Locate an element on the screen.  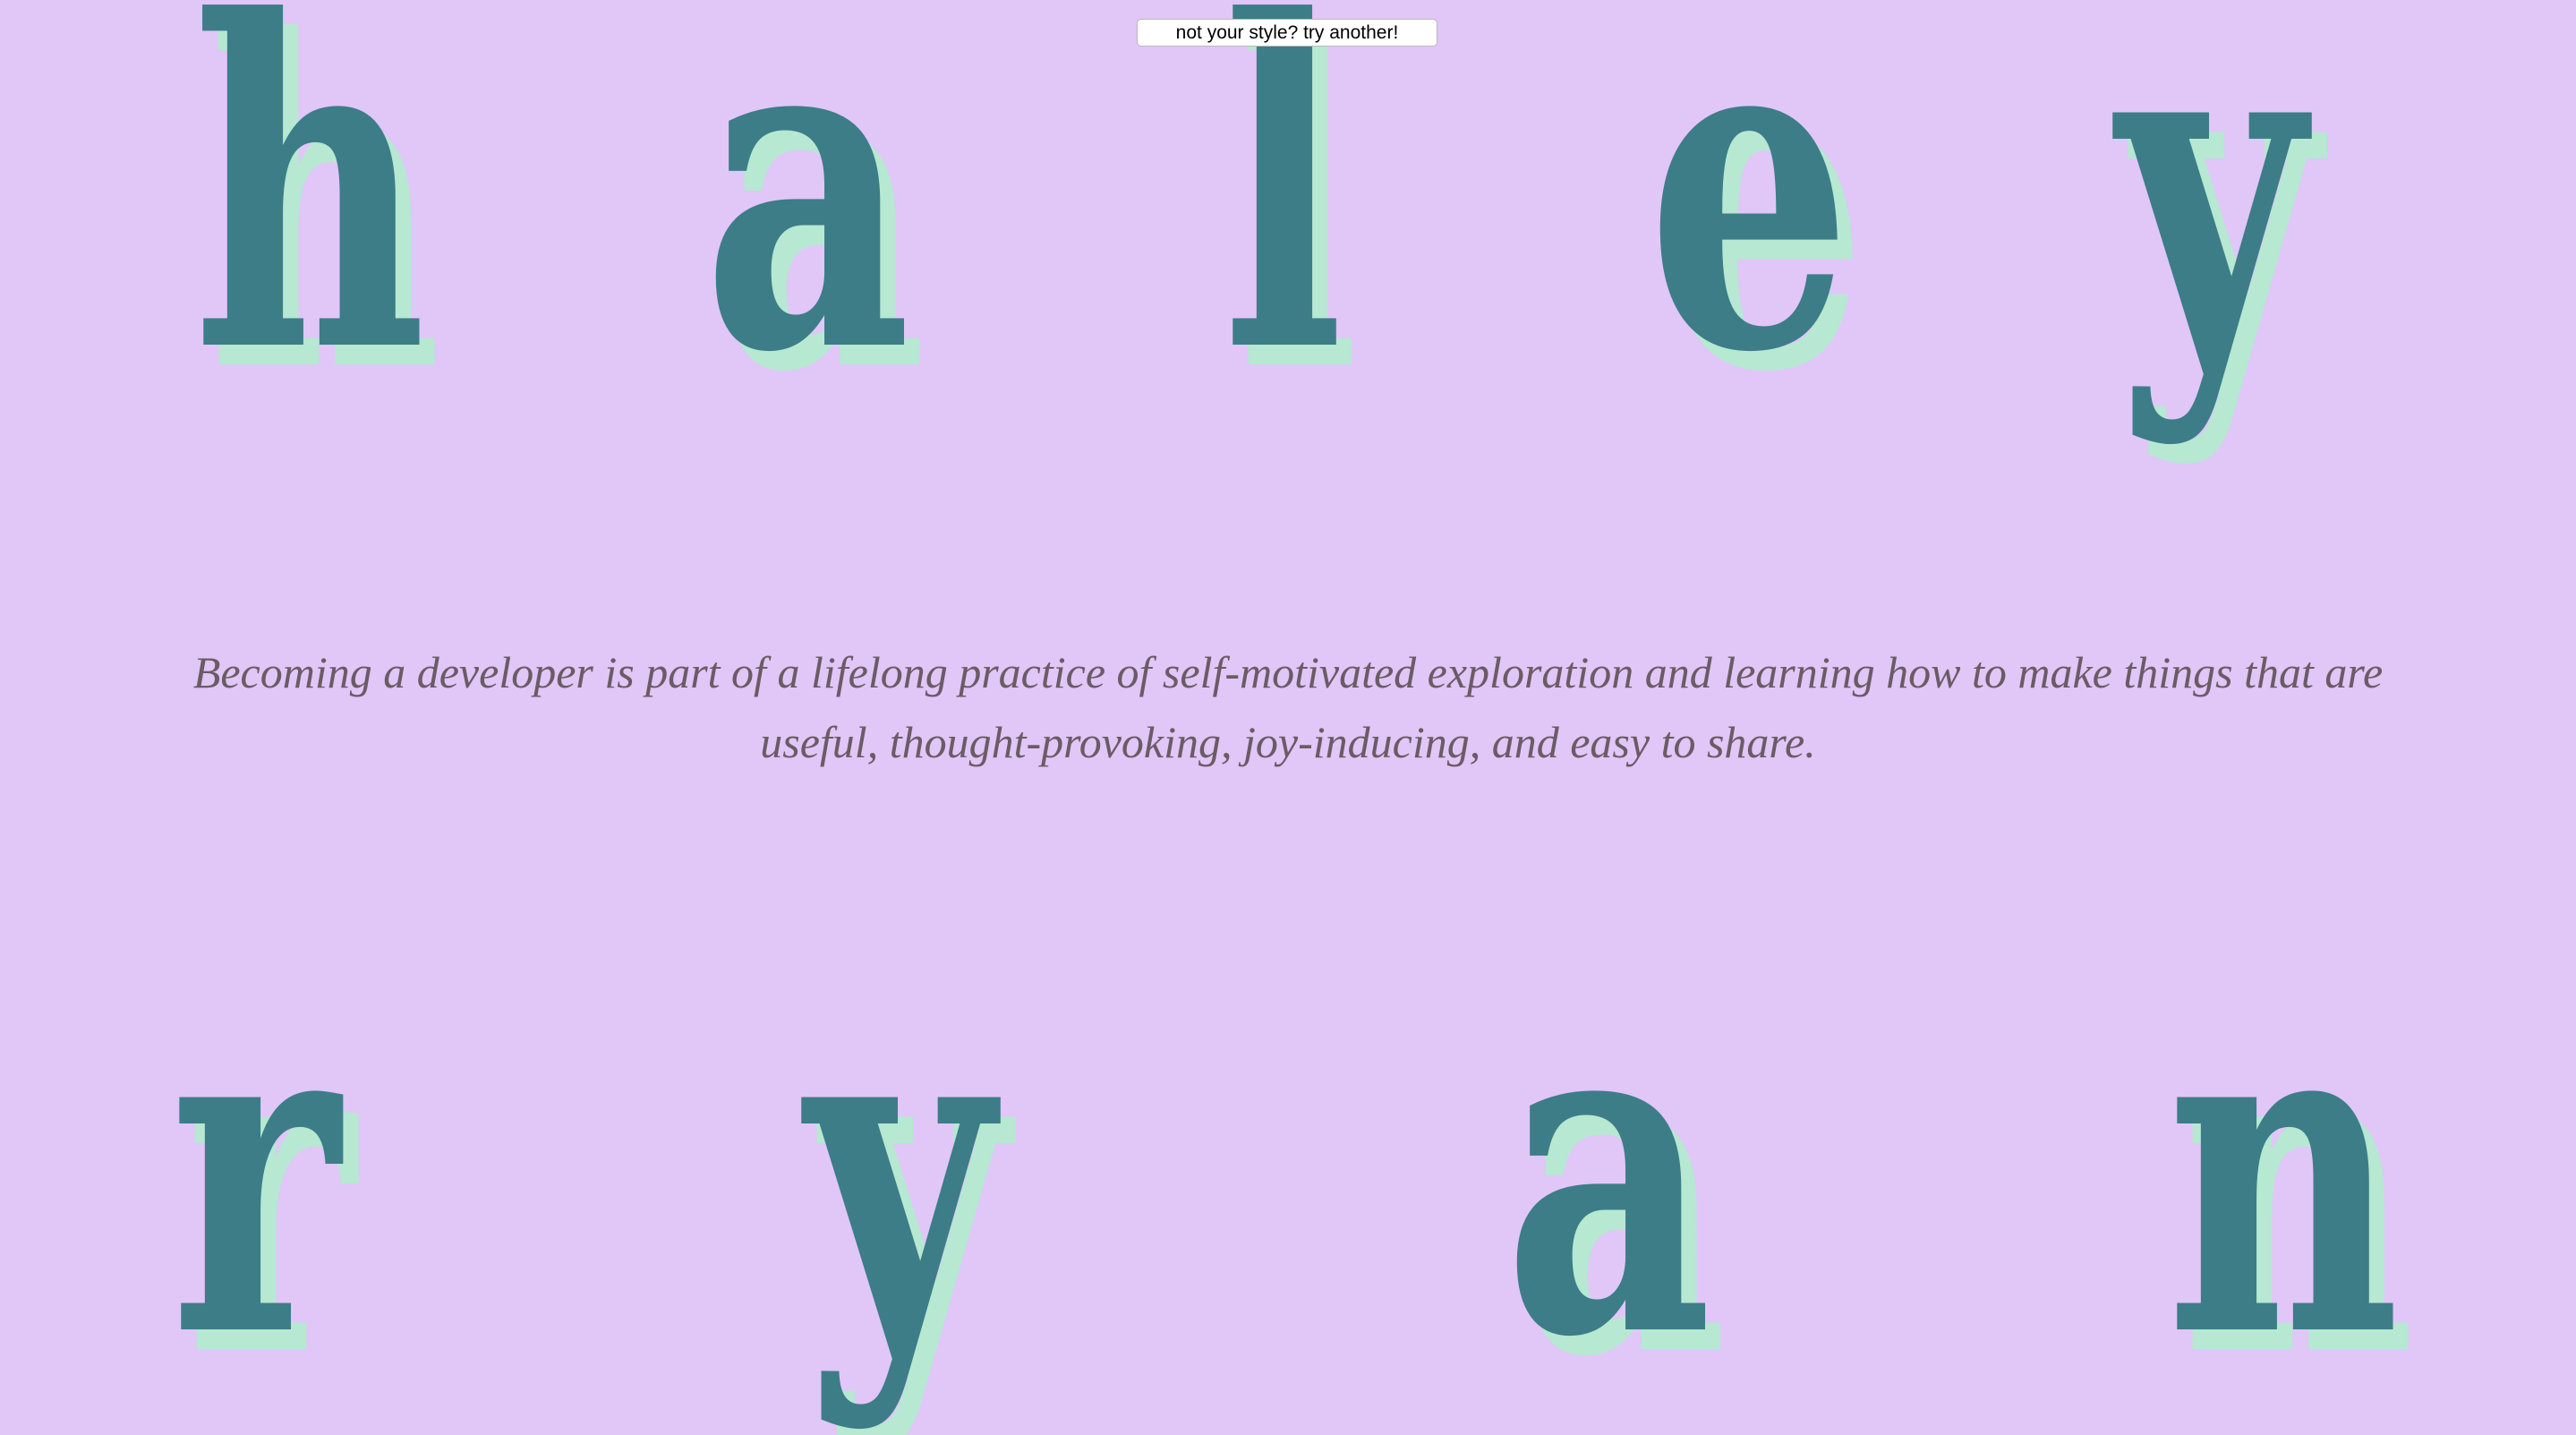
last-name-letter-n: n is located at coordinates (2283, 1173).